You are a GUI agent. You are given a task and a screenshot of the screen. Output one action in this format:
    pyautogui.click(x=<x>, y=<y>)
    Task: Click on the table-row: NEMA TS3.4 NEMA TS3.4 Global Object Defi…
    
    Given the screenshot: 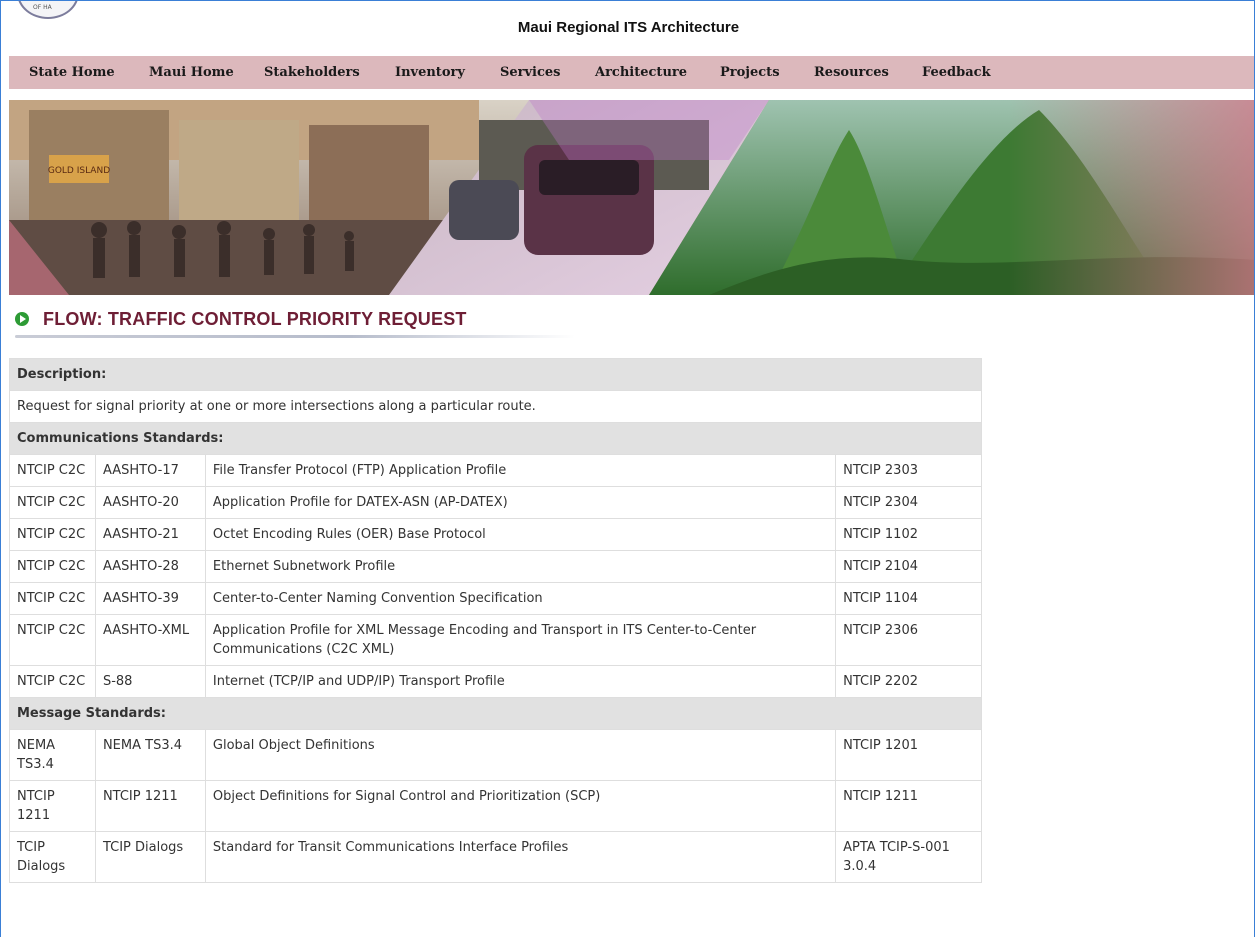 What is the action you would take?
    pyautogui.click(x=495, y=755)
    